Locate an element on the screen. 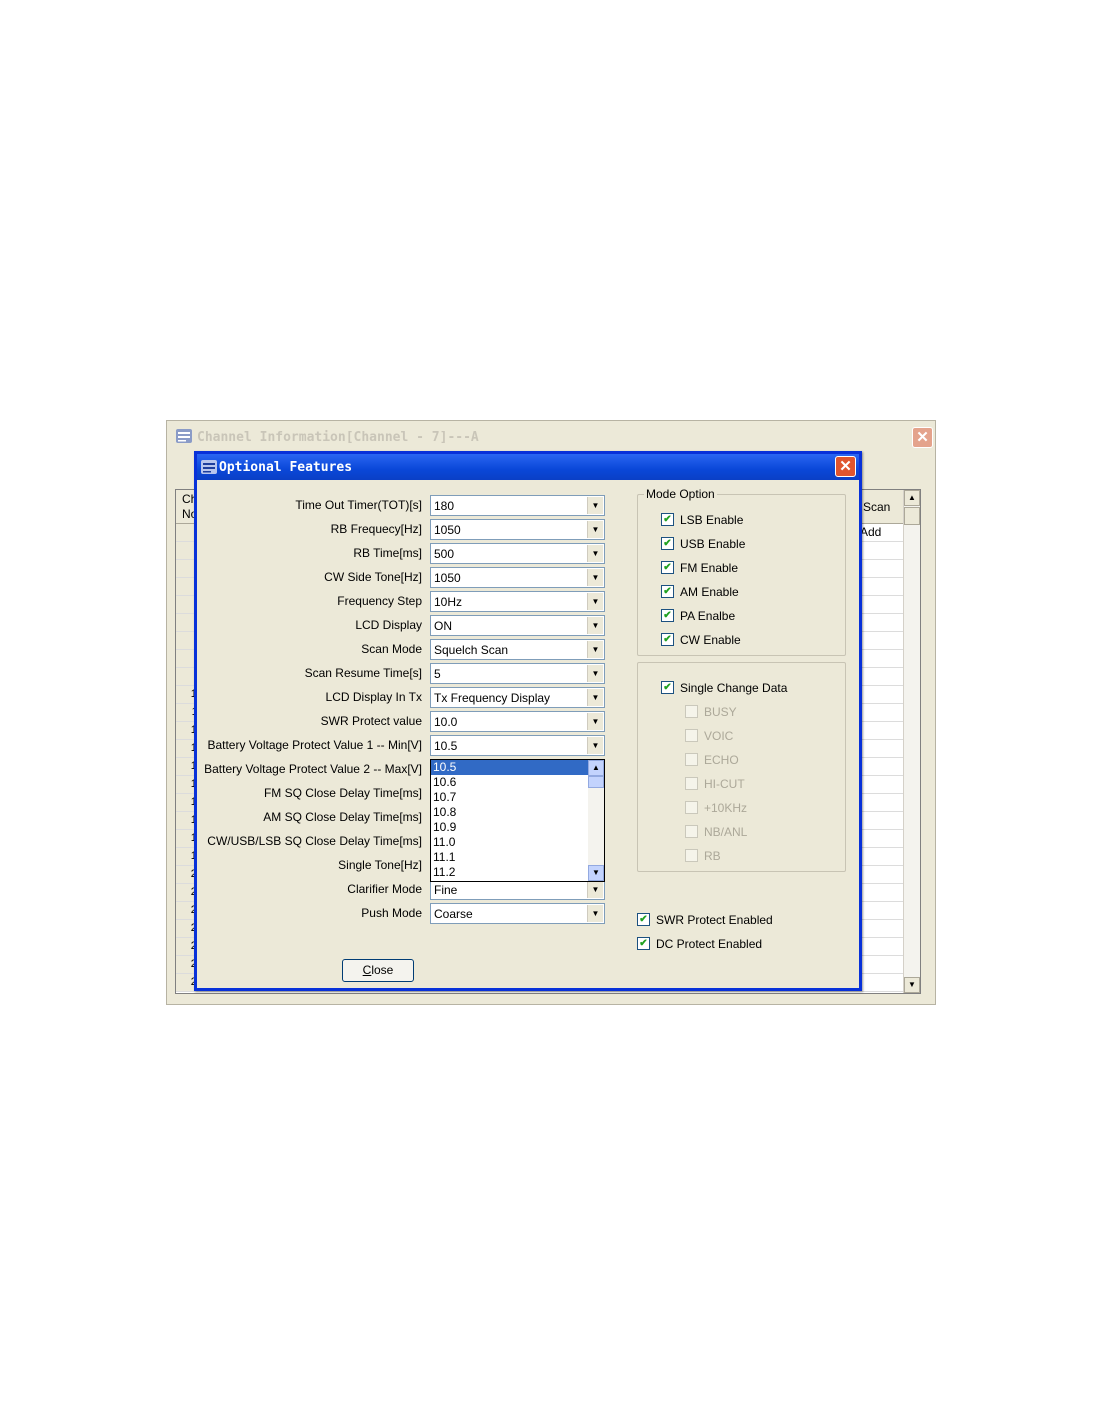 The height and width of the screenshot is (1422, 1100). cw-usb-lsb-sq-close-delay-time-ms-label: CW/USB/LSB SQ Close Delay Time[ms] is located at coordinates (314, 841).